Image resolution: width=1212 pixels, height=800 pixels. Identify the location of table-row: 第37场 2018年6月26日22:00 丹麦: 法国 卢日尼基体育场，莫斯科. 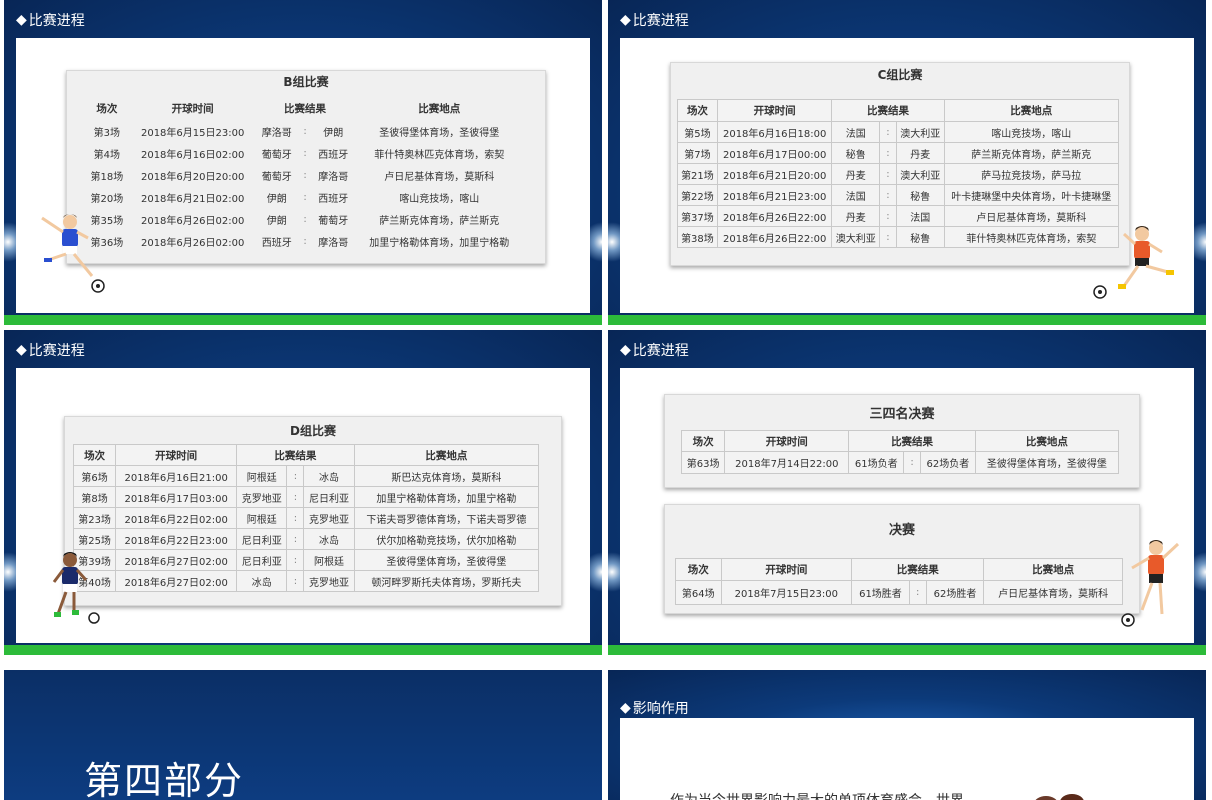
(898, 216).